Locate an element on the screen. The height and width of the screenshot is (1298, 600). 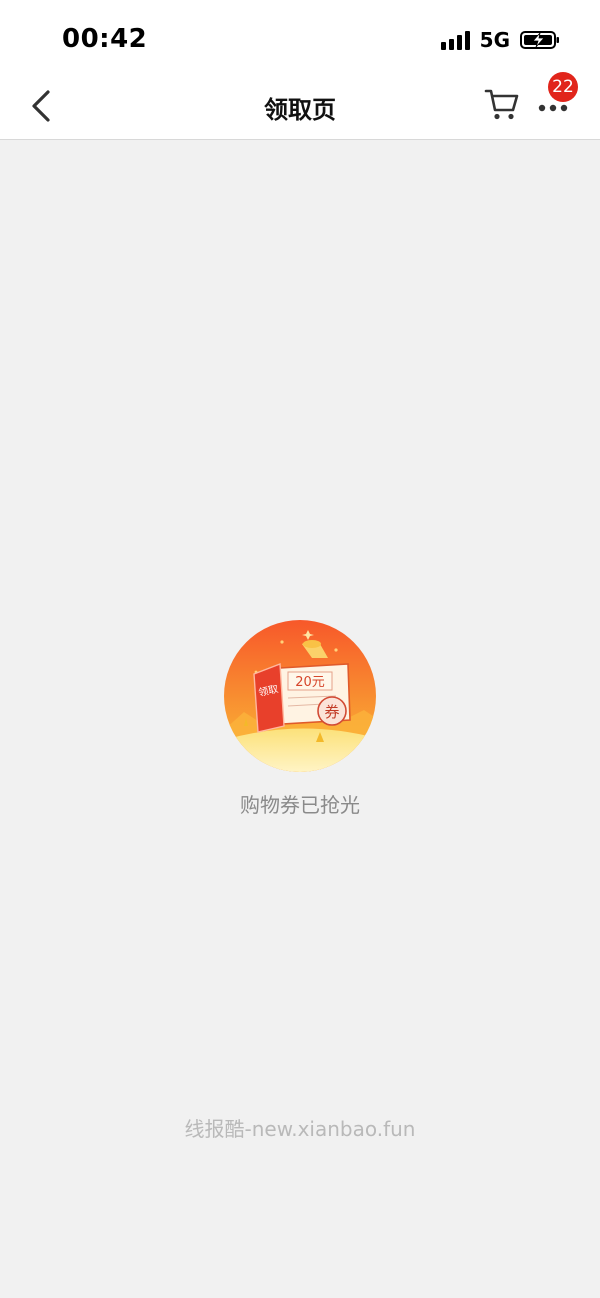
status-indicators: 5G is located at coordinates (500, 40).